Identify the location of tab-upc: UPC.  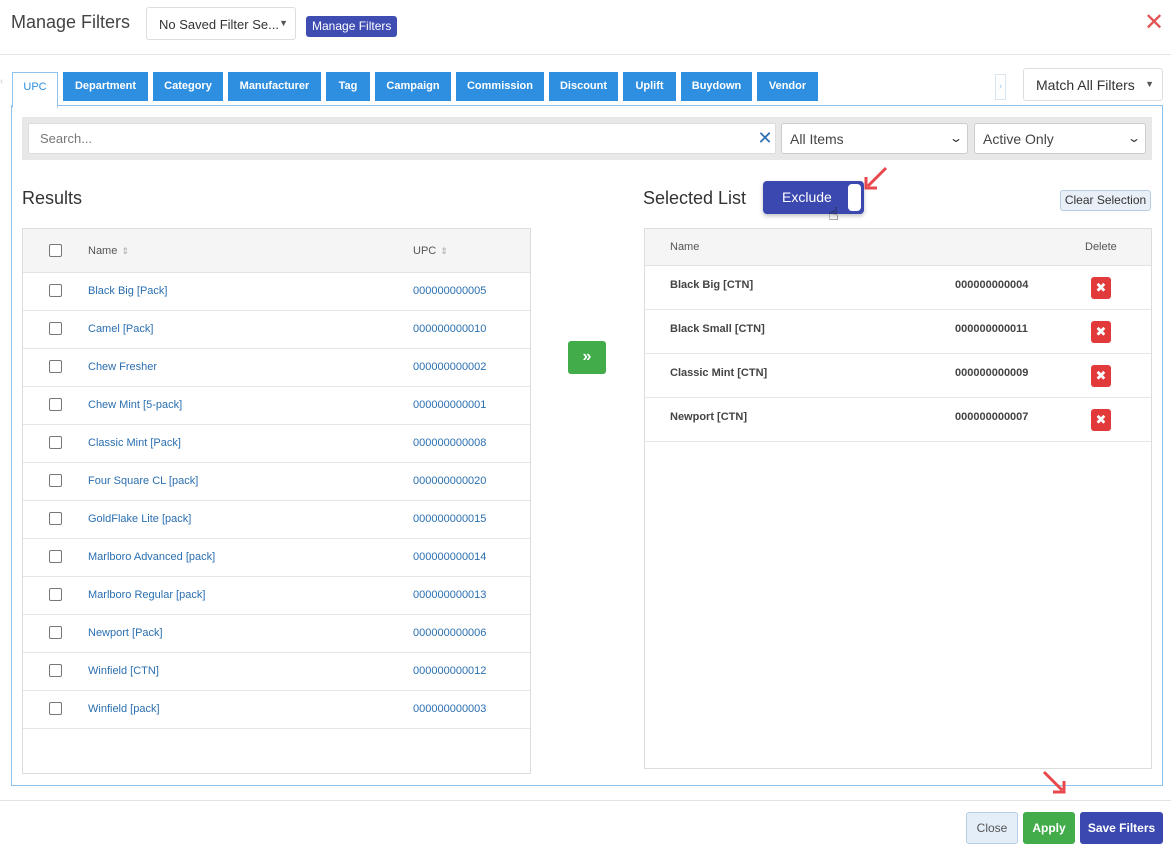
(35, 90).